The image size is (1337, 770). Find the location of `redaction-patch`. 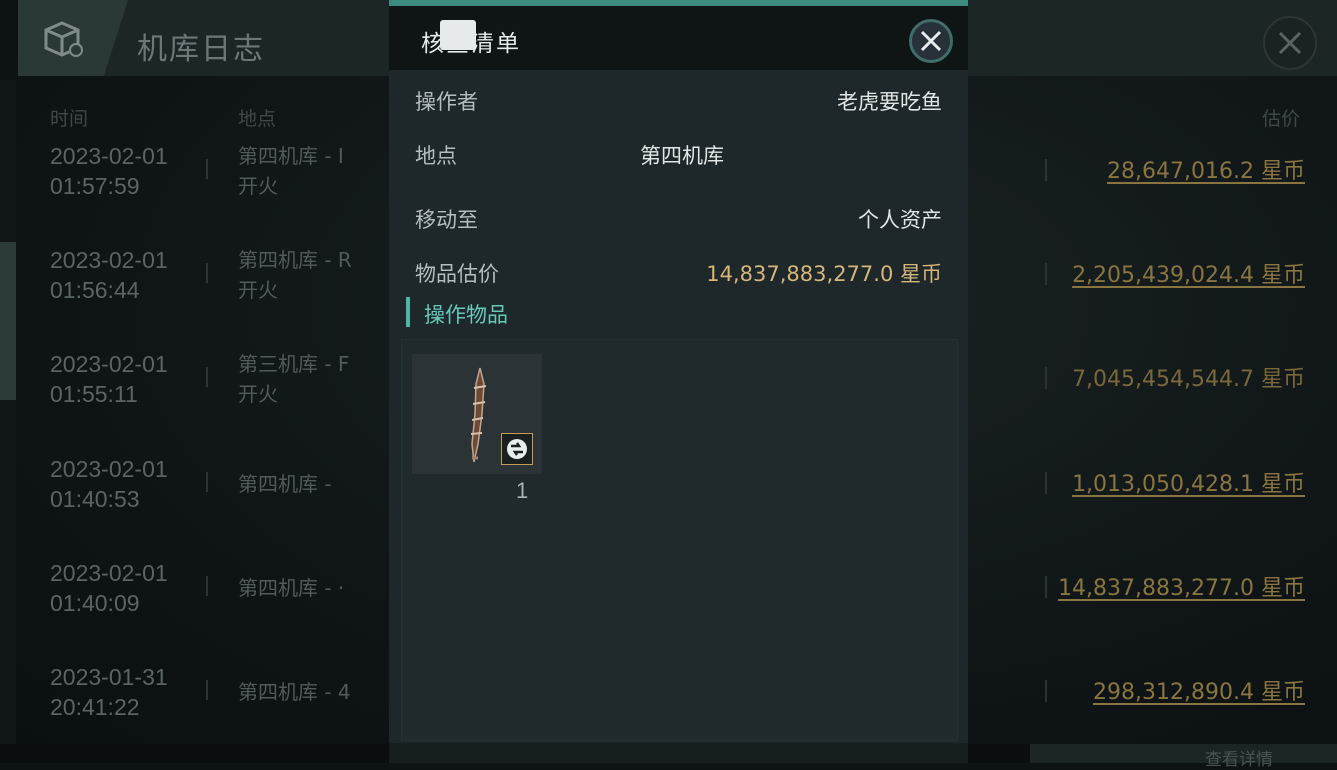

redaction-patch is located at coordinates (458, 35).